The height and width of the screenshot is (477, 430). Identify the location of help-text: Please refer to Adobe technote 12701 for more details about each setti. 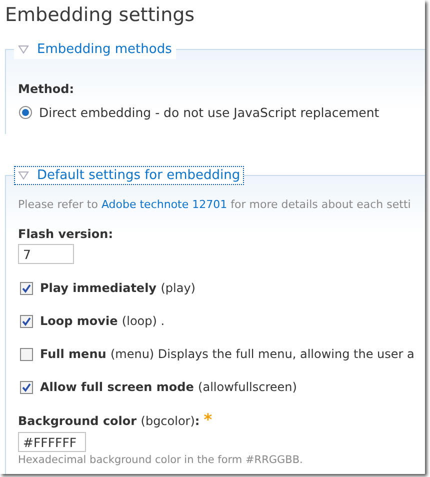
(215, 204).